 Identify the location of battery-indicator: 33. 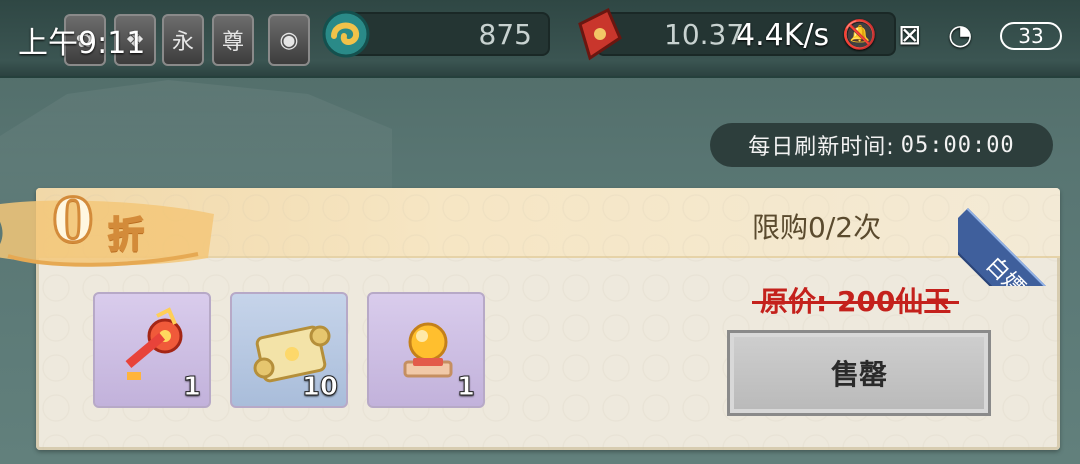
(1031, 36).